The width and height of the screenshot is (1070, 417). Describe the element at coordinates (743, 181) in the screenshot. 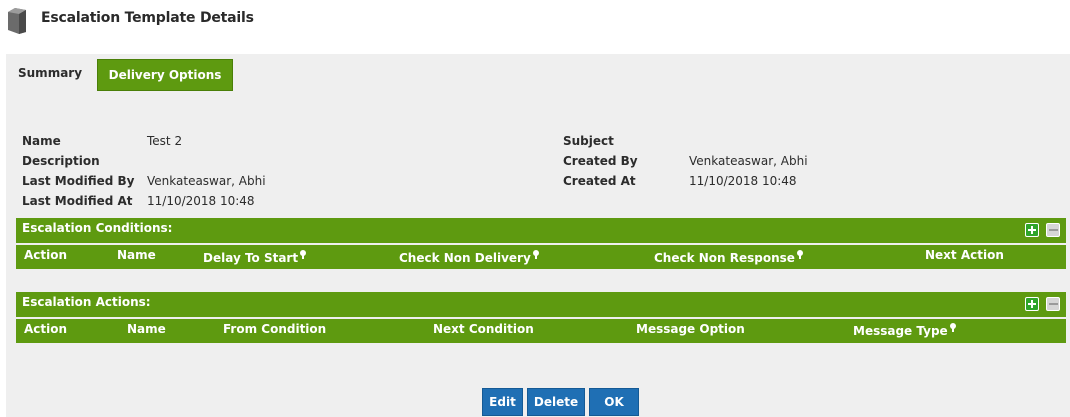

I see `created-at-value: 11/10/2018 10:48` at that location.